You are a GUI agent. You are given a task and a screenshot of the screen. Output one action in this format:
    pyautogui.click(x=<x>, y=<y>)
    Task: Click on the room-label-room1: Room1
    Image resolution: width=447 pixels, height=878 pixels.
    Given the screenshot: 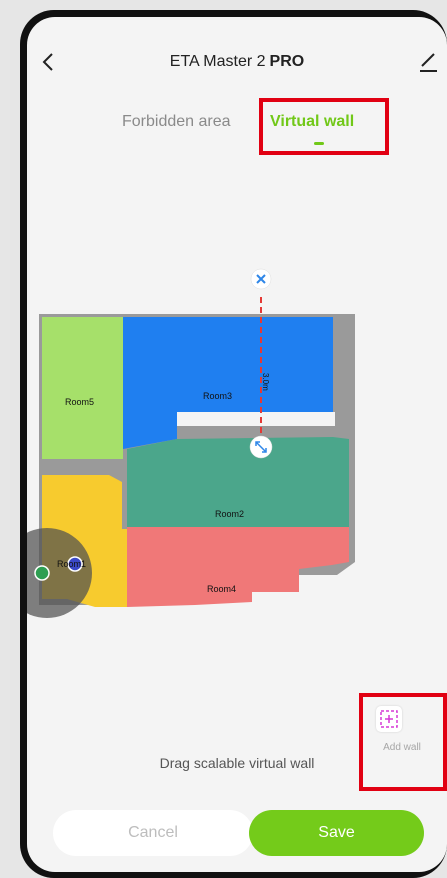 What is the action you would take?
    pyautogui.click(x=71, y=564)
    